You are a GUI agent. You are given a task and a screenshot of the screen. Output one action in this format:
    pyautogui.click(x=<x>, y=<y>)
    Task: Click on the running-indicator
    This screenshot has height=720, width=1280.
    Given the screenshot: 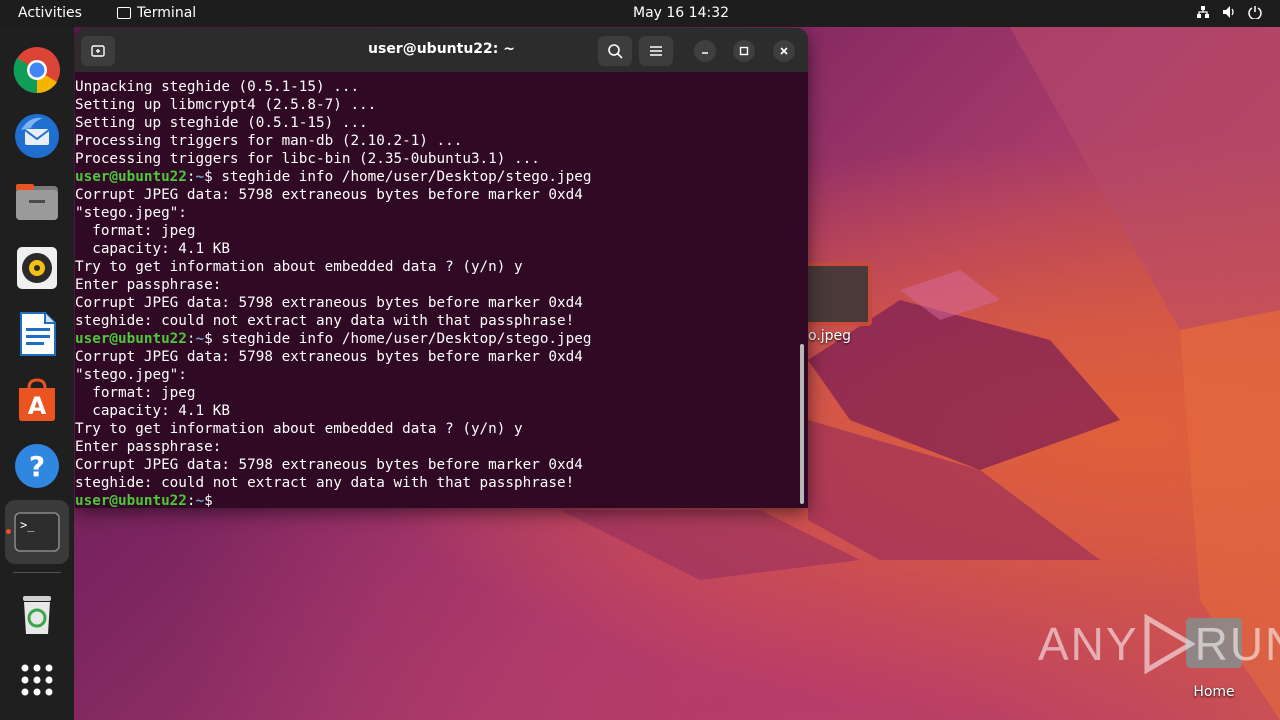 What is the action you would take?
    pyautogui.click(x=8, y=531)
    